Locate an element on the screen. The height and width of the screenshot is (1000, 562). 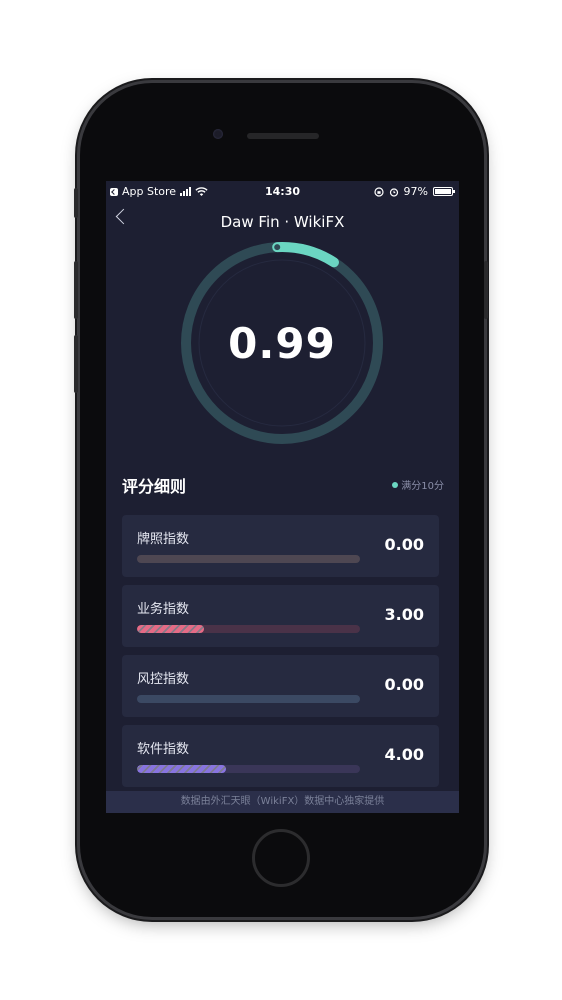
index-label: 牌照指数 is located at coordinates (163, 539).